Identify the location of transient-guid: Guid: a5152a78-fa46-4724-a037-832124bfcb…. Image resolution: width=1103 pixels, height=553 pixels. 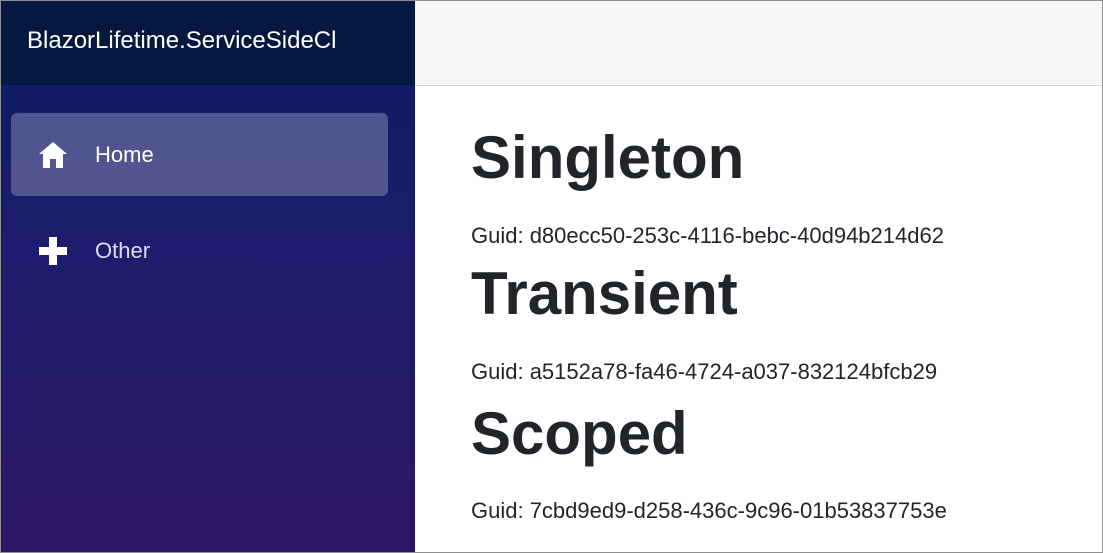
(704, 371).